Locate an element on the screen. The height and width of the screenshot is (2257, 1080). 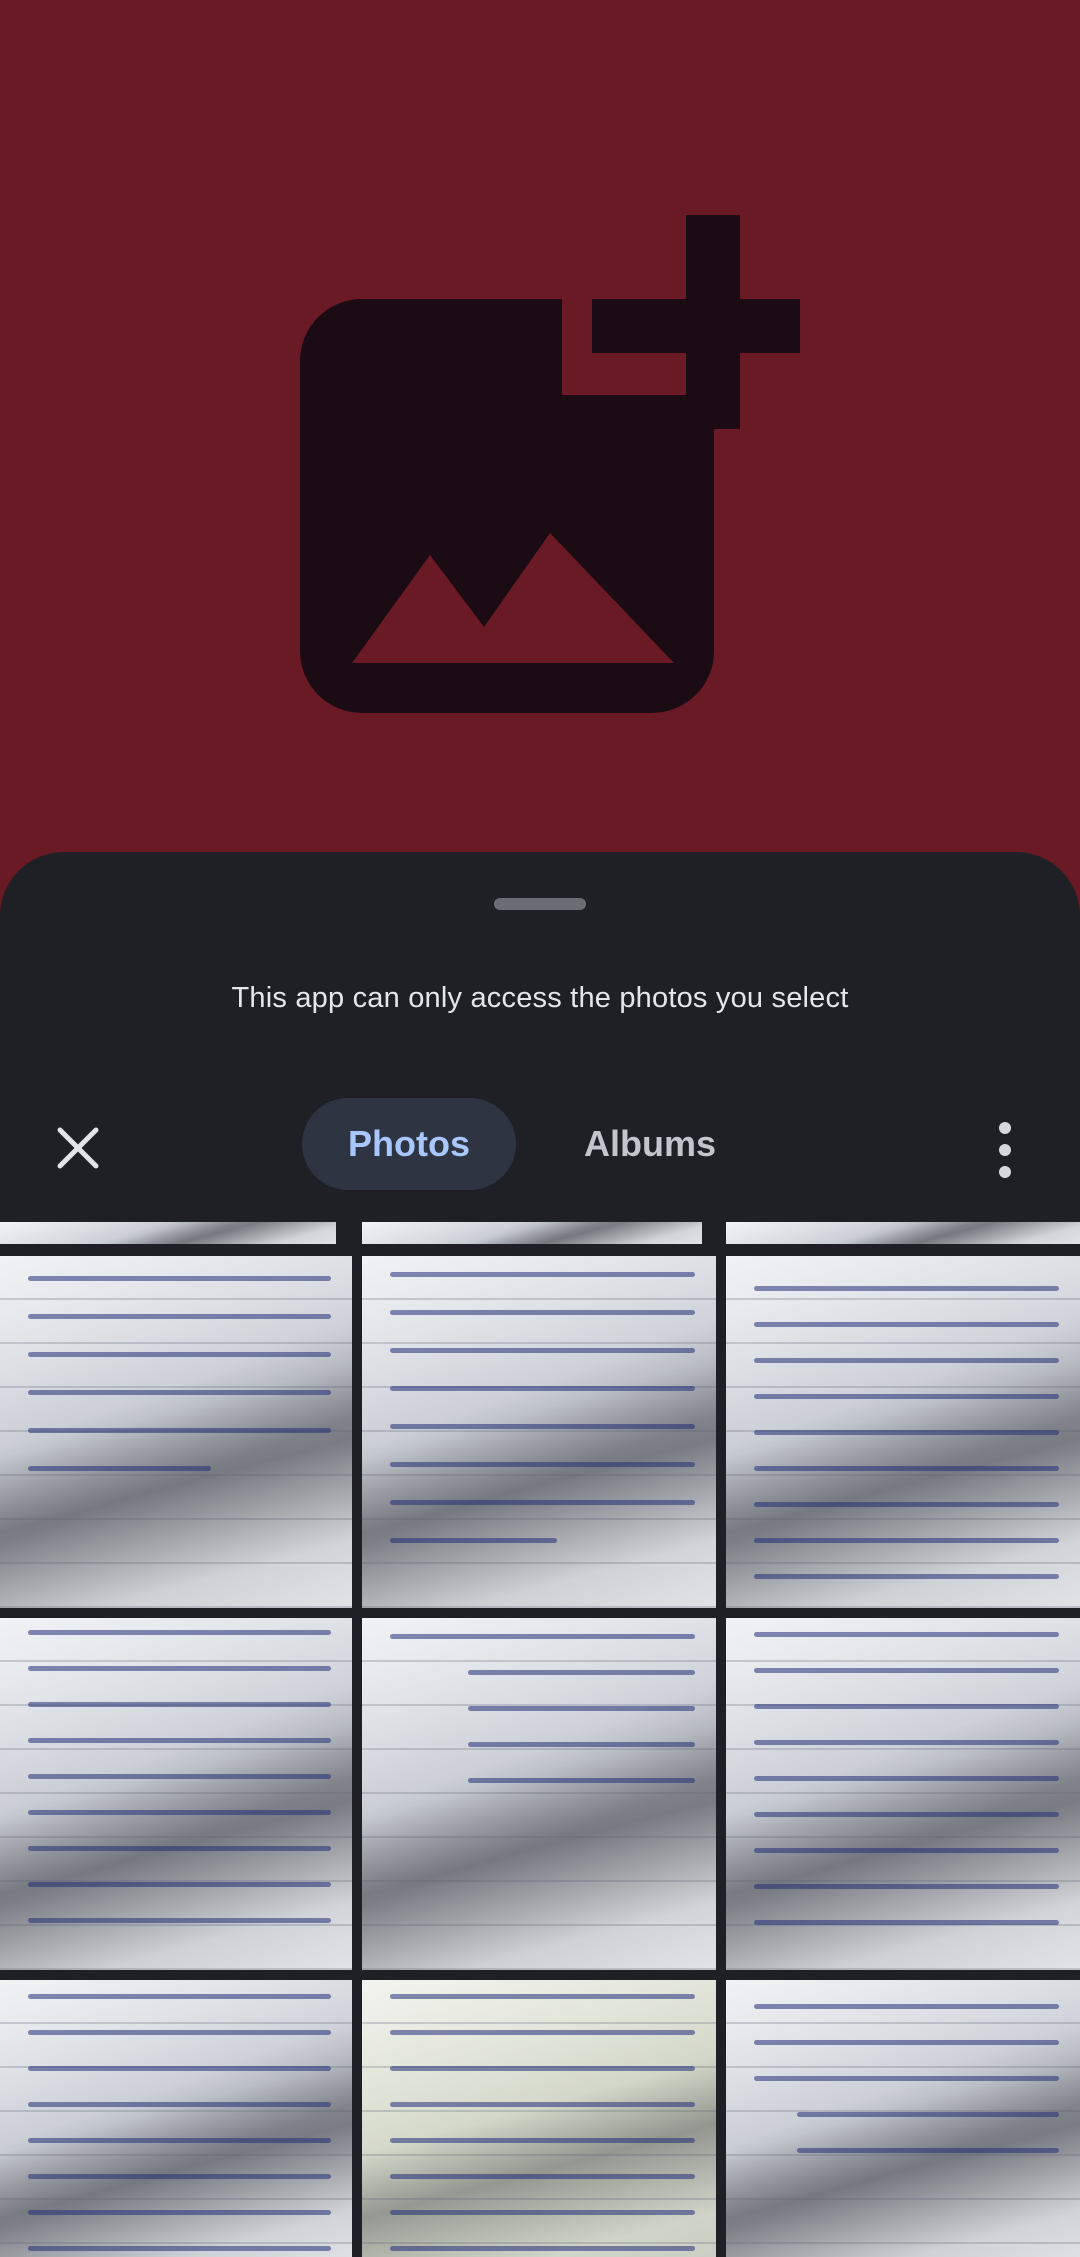
more-vert-icon is located at coordinates (1005, 1148).